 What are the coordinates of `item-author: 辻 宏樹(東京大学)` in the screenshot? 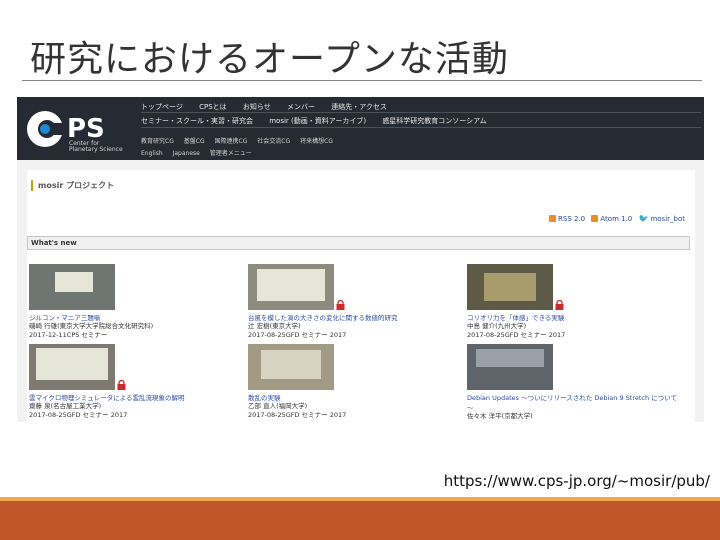 It's located at (274, 326).